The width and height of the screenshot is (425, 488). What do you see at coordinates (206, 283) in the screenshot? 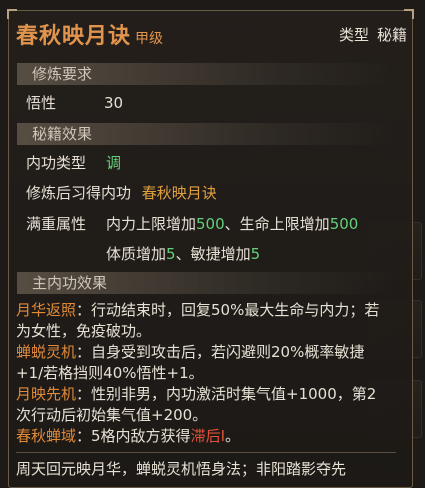
I see `section-main-effects: 主内功效果` at bounding box center [206, 283].